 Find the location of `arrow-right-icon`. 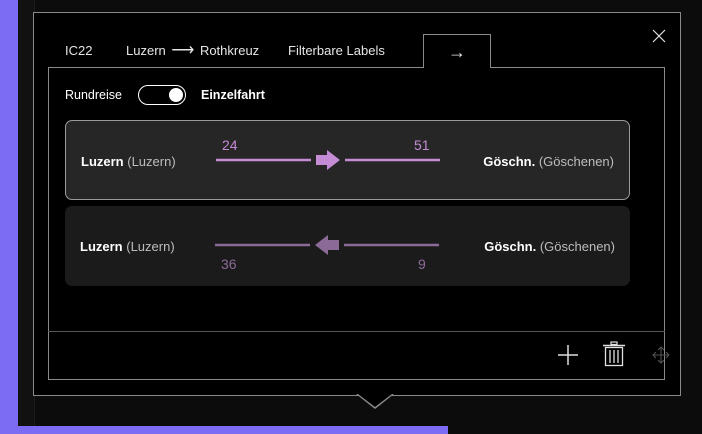

arrow-right-icon is located at coordinates (328, 160).